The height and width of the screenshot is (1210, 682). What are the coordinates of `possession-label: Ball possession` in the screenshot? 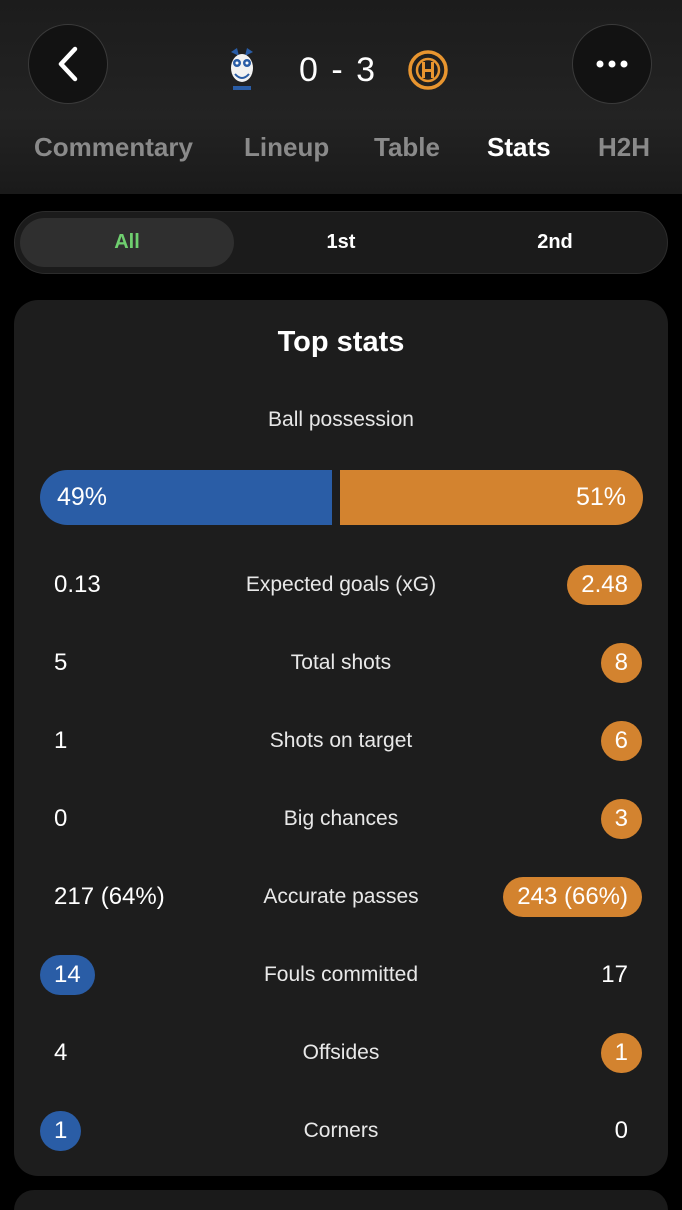 It's located at (341, 419).